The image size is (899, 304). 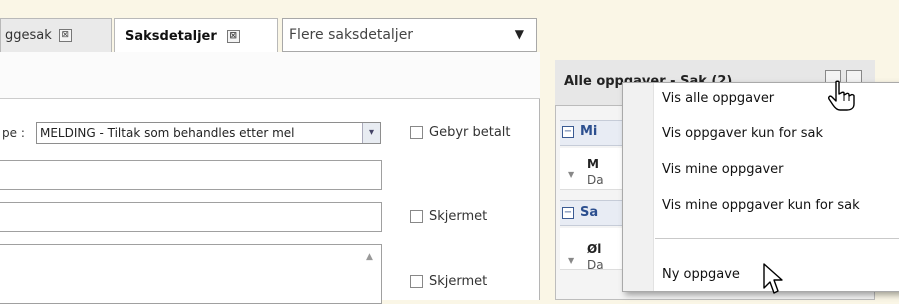 I want to click on form-toolbar, so click(x=270, y=75).